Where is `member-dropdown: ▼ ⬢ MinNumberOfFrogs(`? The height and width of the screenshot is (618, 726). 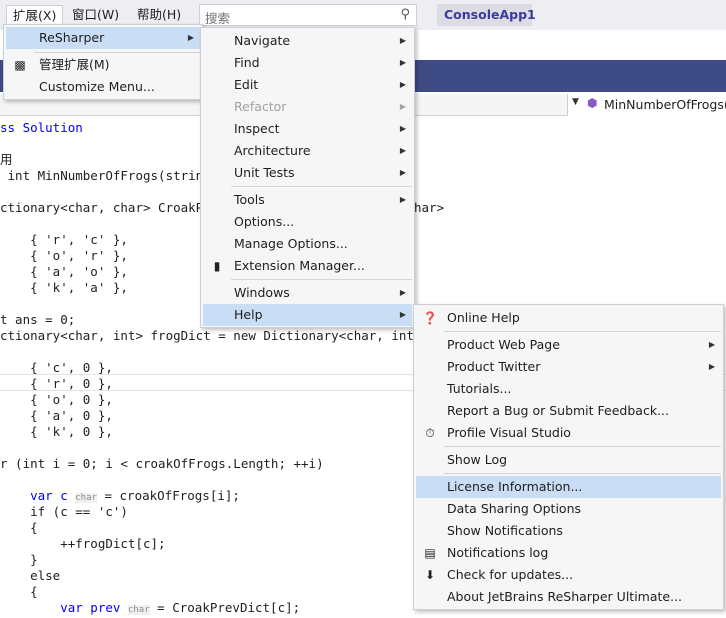 member-dropdown: ▼ ⬢ MinNumberOfFrogs( is located at coordinates (646, 105).